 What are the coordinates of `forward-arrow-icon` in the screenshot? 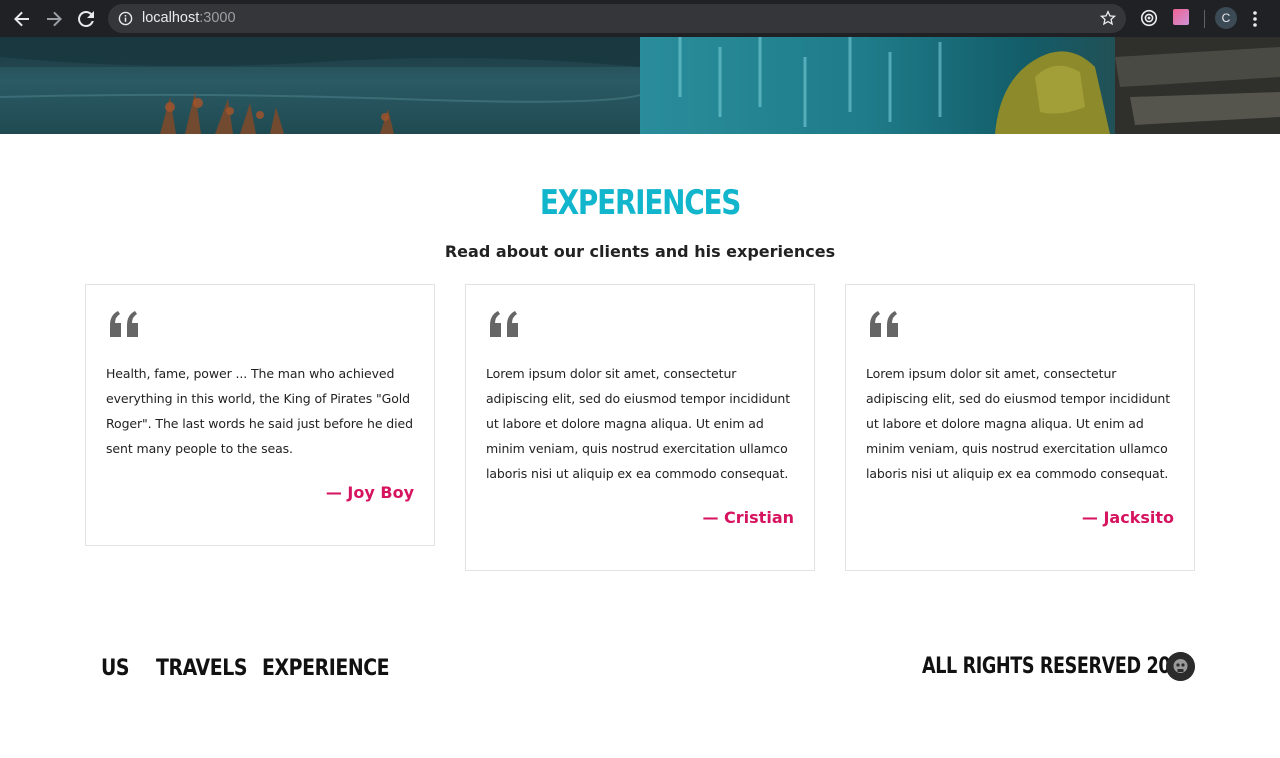 It's located at (54, 19).